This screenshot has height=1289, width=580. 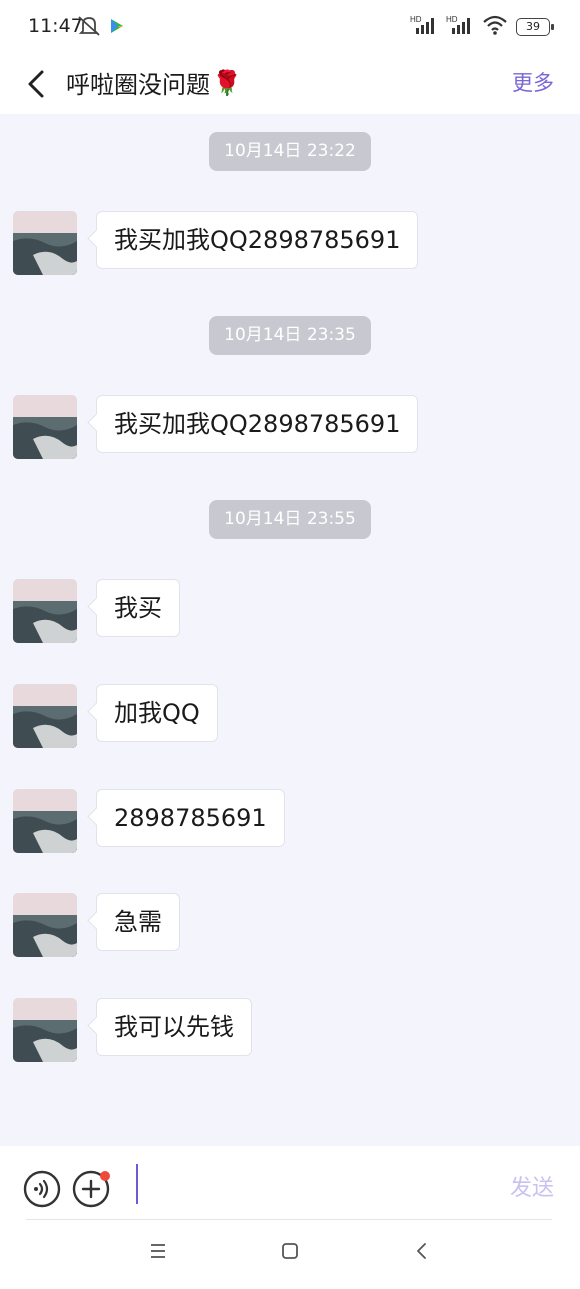 I want to click on timestamp-pill: 10月14日 23:55, so click(x=290, y=519).